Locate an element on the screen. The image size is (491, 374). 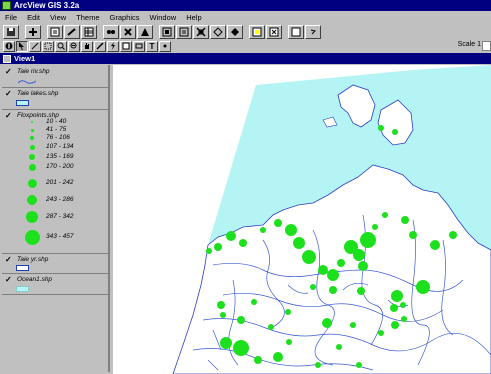
zoom-in-button is located at coordinates (218, 31).